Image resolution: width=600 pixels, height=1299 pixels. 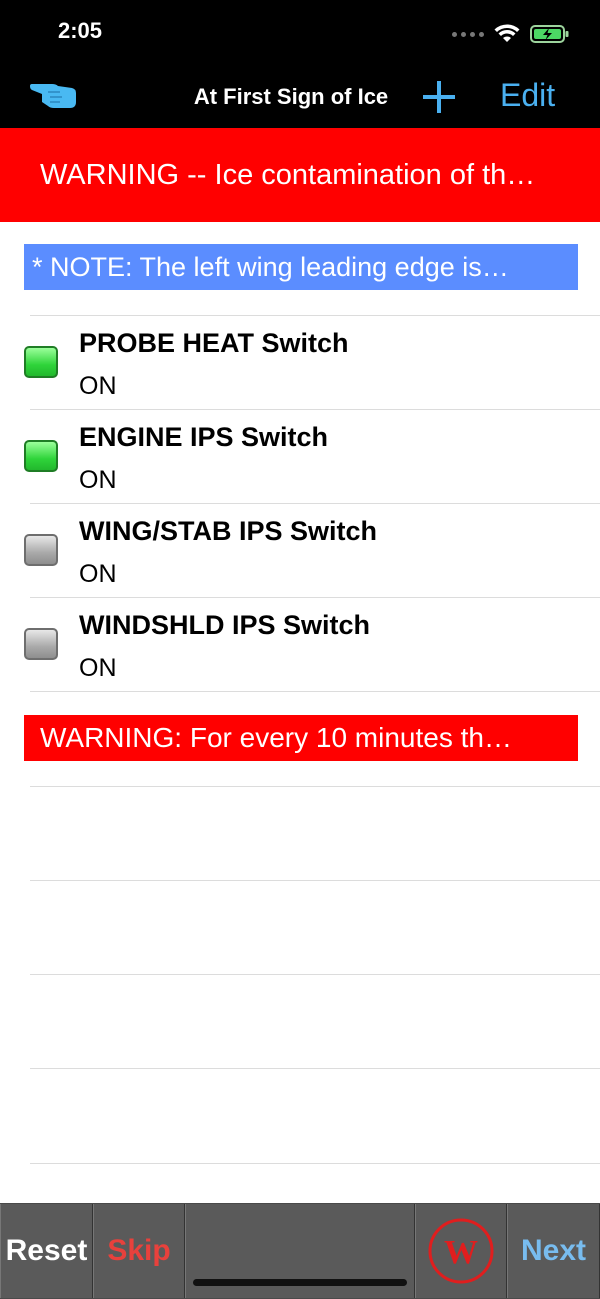 What do you see at coordinates (46, 1251) in the screenshot?
I see `reset-button: Reset` at bounding box center [46, 1251].